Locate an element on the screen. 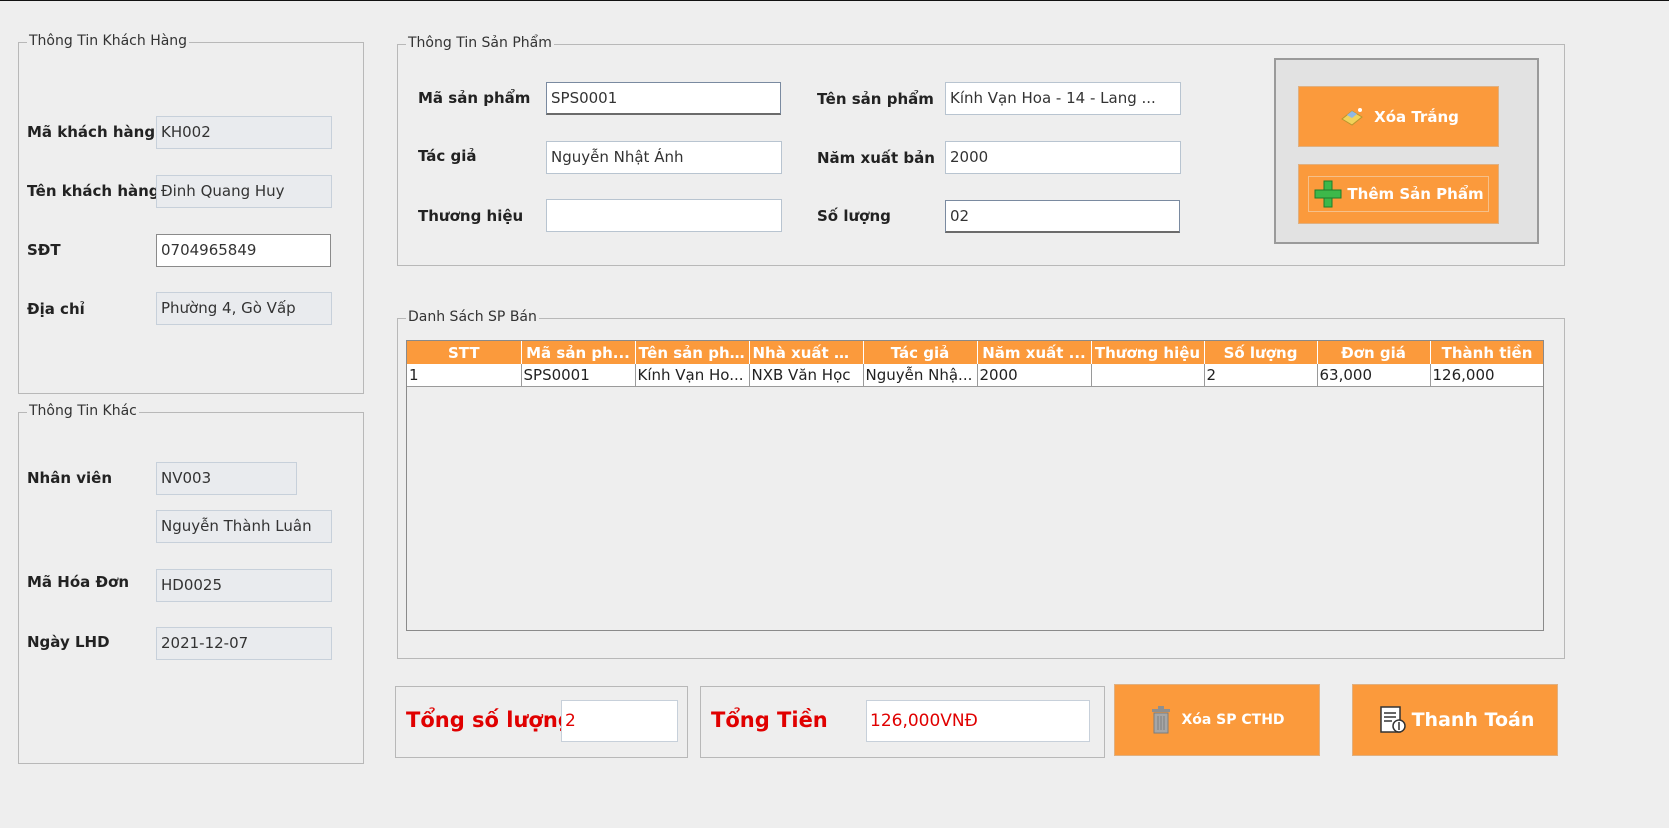 The width and height of the screenshot is (1669, 828). customer-name-label: Tên khách hàng is located at coordinates (93, 191).